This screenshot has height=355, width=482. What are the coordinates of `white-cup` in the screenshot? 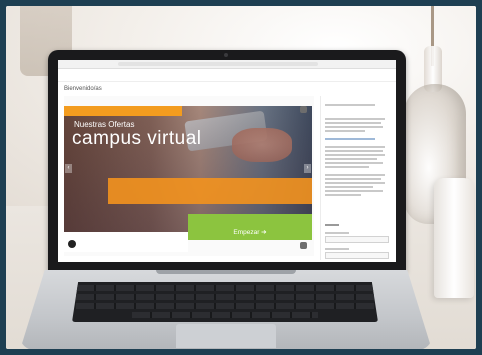 It's located at (454, 238).